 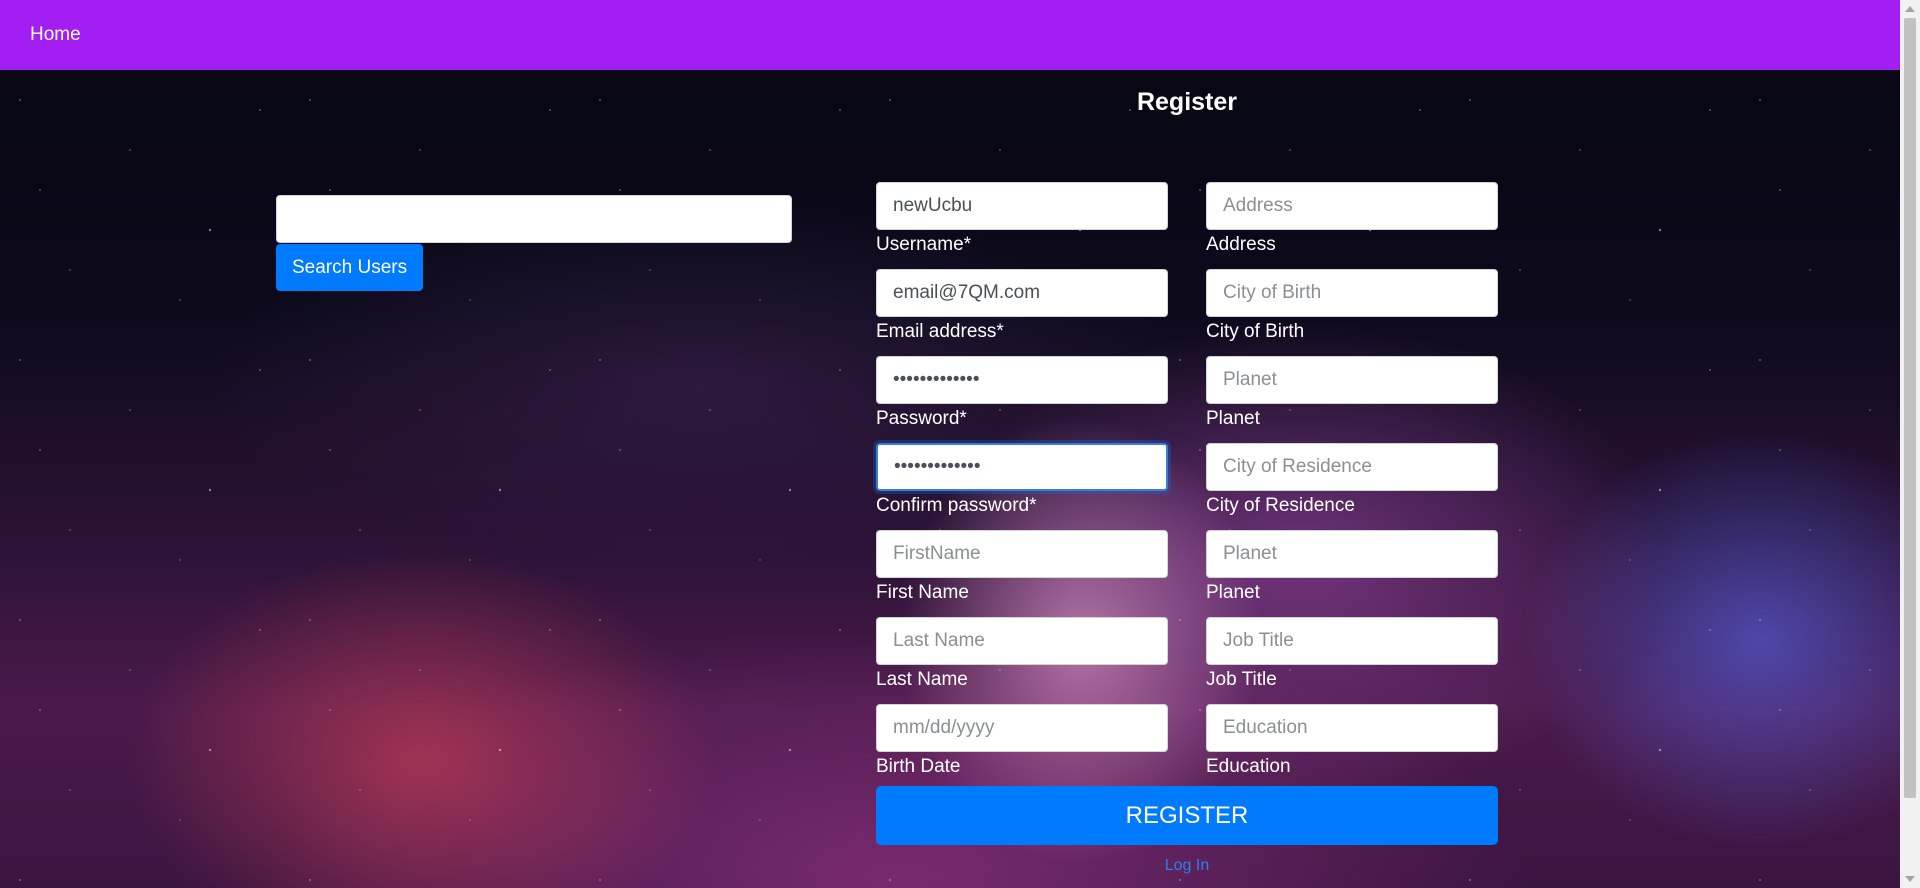 I want to click on first-name-field: First Name, so click(x=1022, y=571).